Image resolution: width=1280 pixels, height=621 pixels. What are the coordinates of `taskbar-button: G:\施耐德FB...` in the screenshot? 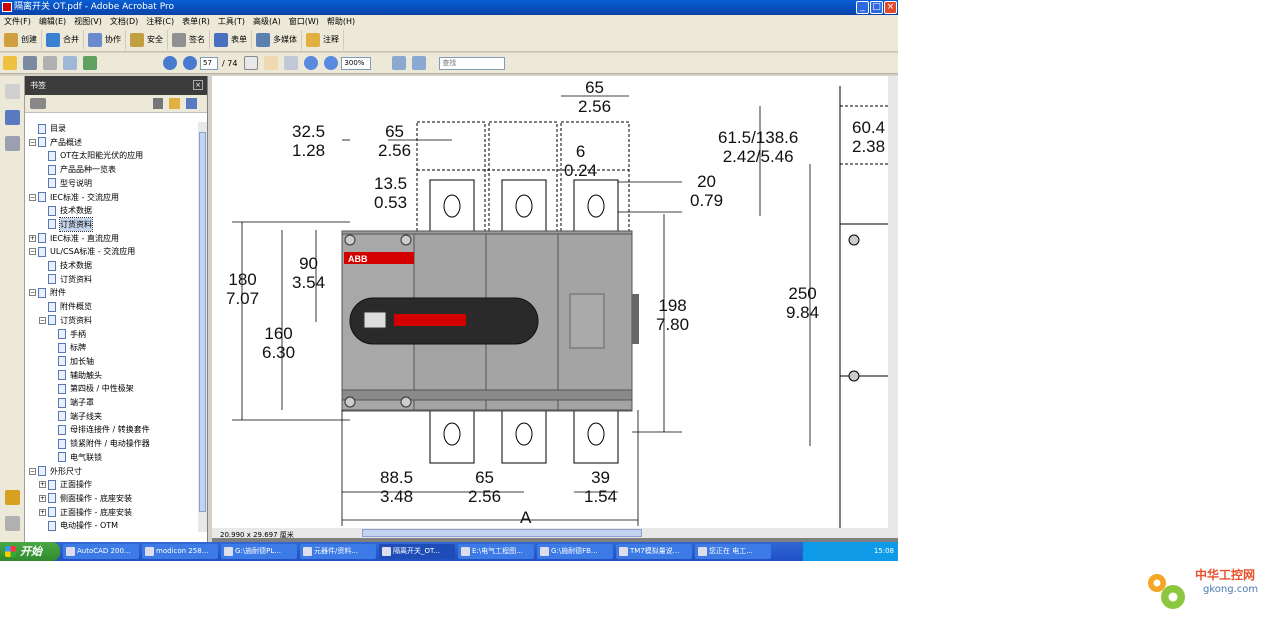 It's located at (575, 551).